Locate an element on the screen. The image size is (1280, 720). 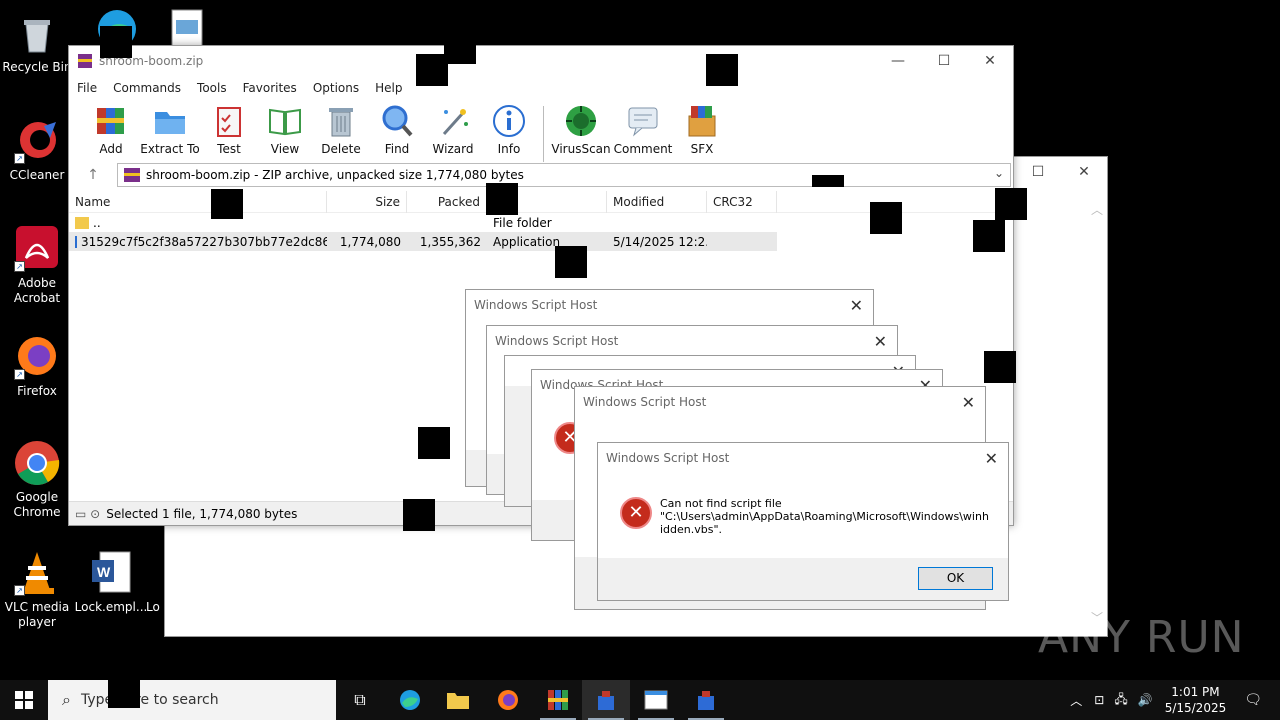
archive-icon is located at coordinates (132, 175).